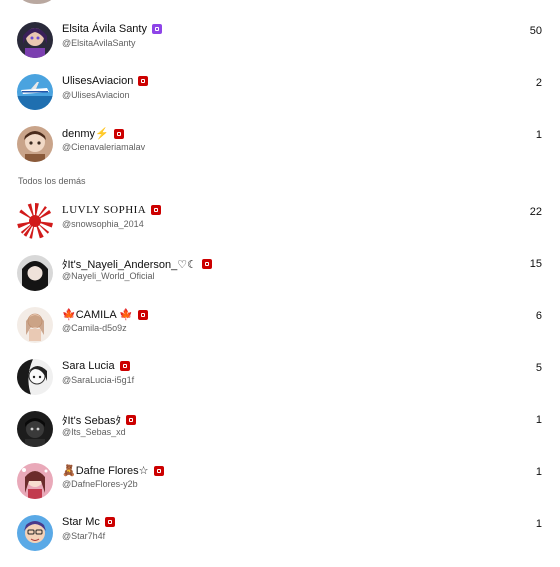 This screenshot has height=567, width=560. I want to click on channel-name: ﾀIt's_Nayeli_Anderson_♡☾, so click(137, 264).